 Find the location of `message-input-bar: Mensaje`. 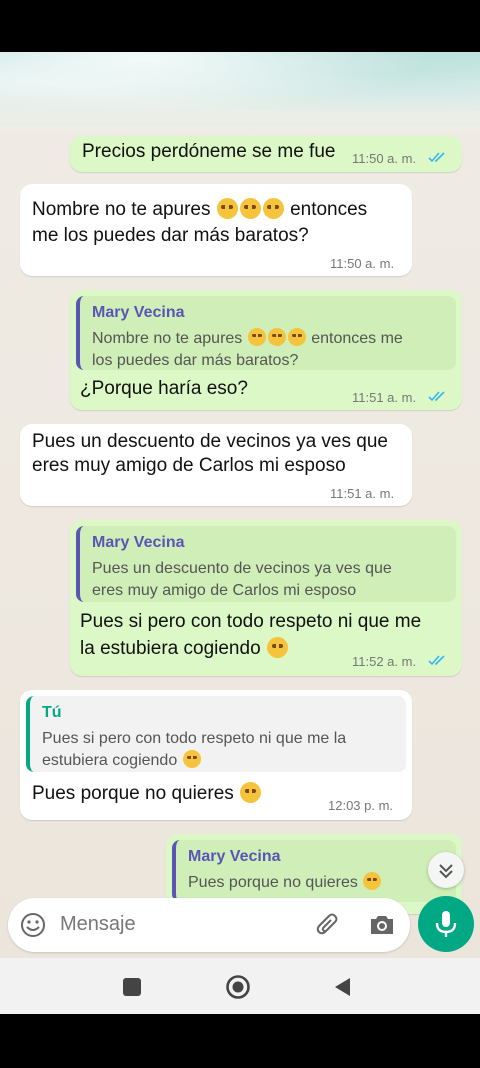

message-input-bar: Mensaje is located at coordinates (209, 925).